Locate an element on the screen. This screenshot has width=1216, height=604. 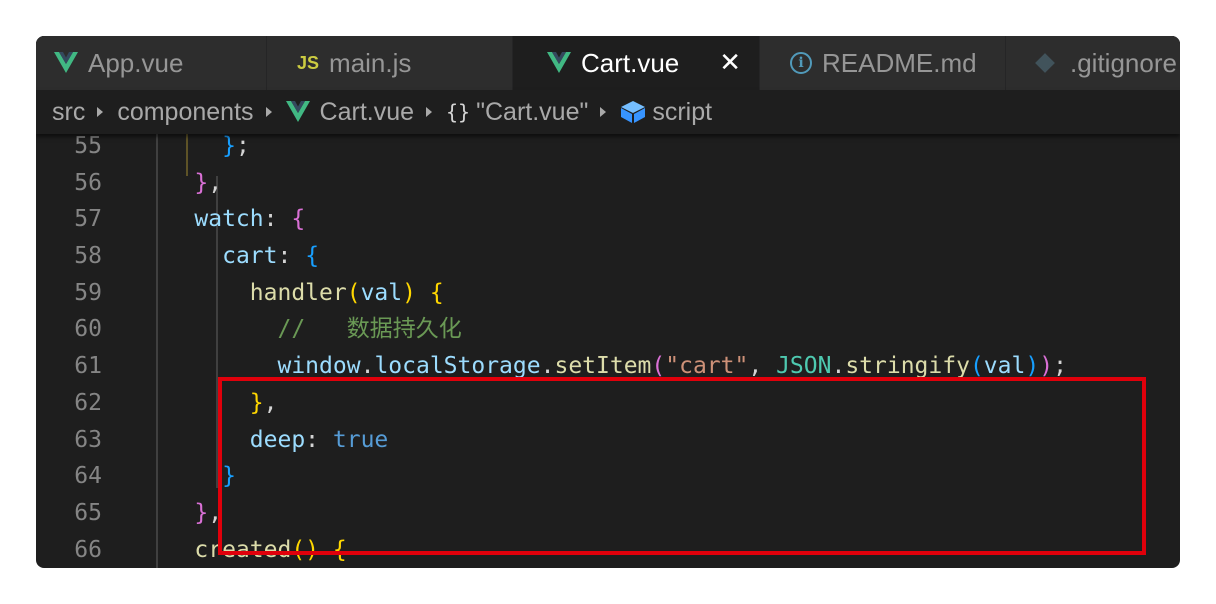
breadcrumb-label: script is located at coordinates (682, 111).